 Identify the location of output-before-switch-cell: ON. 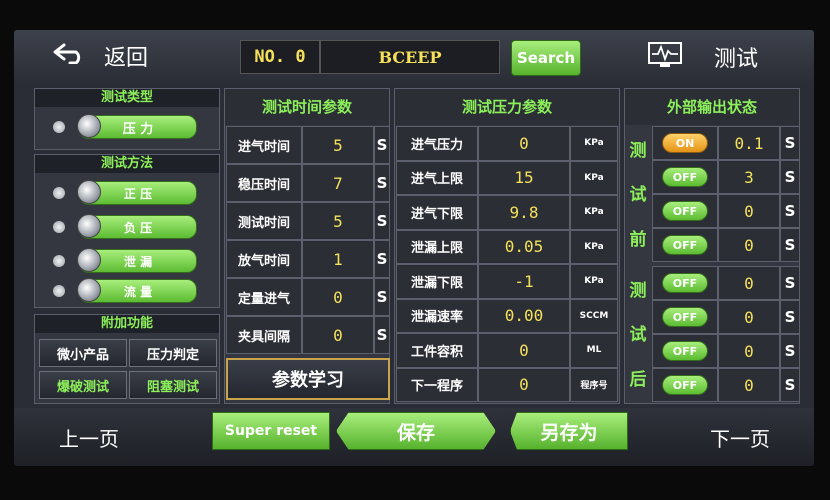
(685, 143).